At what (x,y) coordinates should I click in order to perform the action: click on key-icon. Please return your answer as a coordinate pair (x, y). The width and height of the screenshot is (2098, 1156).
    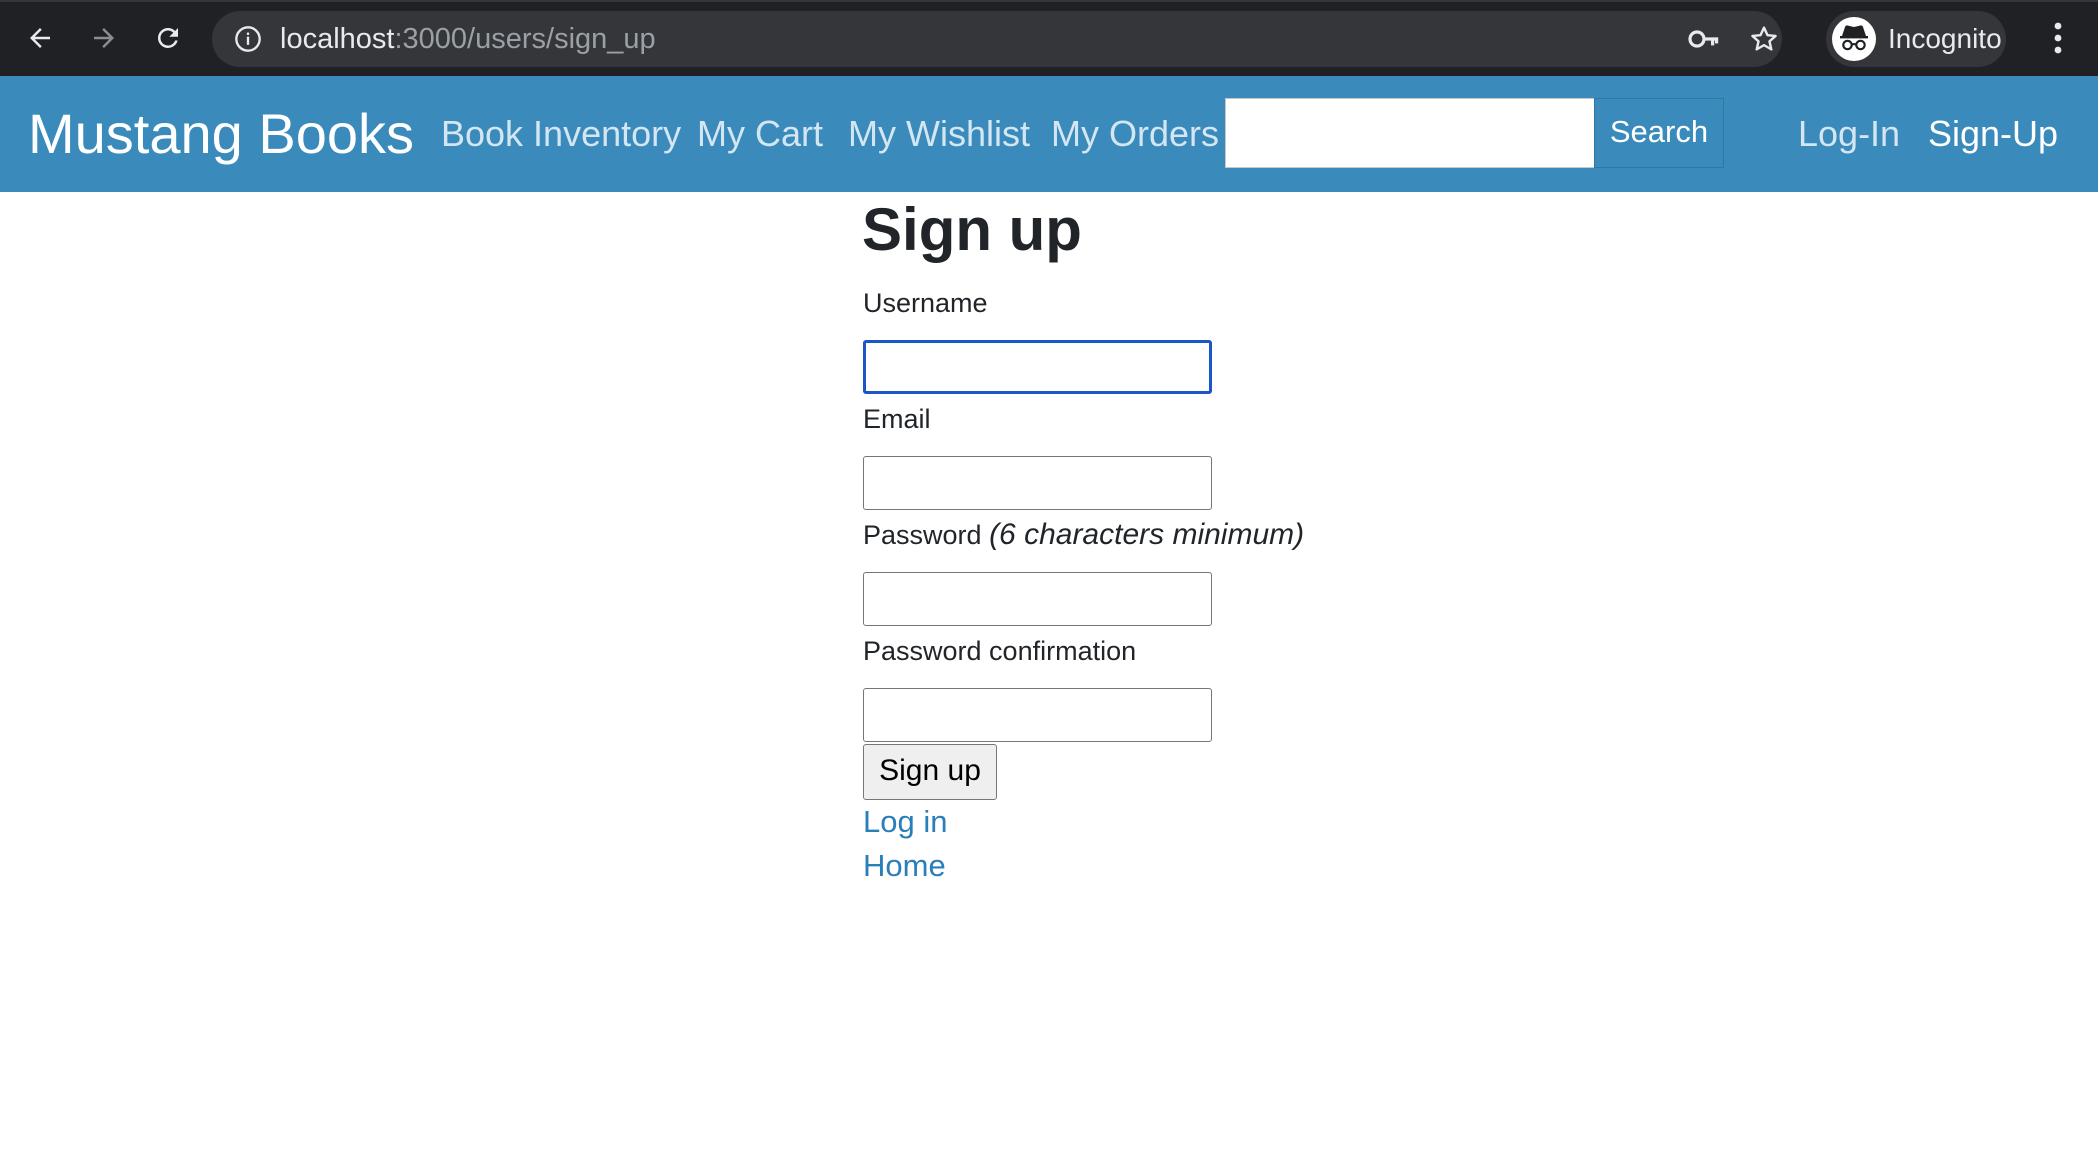
    Looking at the image, I should click on (1704, 39).